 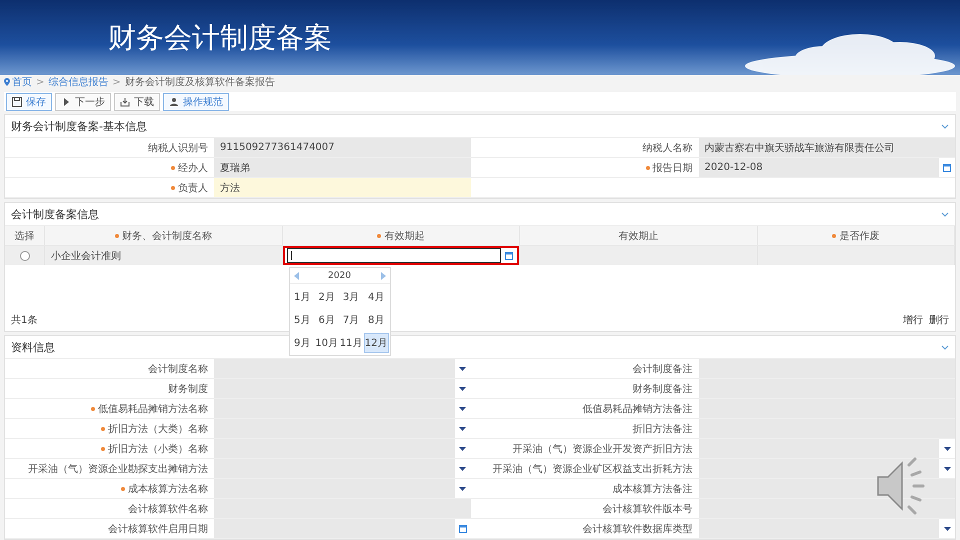 What do you see at coordinates (339, 275) in the screenshot?
I see `picker-year: 2020` at bounding box center [339, 275].